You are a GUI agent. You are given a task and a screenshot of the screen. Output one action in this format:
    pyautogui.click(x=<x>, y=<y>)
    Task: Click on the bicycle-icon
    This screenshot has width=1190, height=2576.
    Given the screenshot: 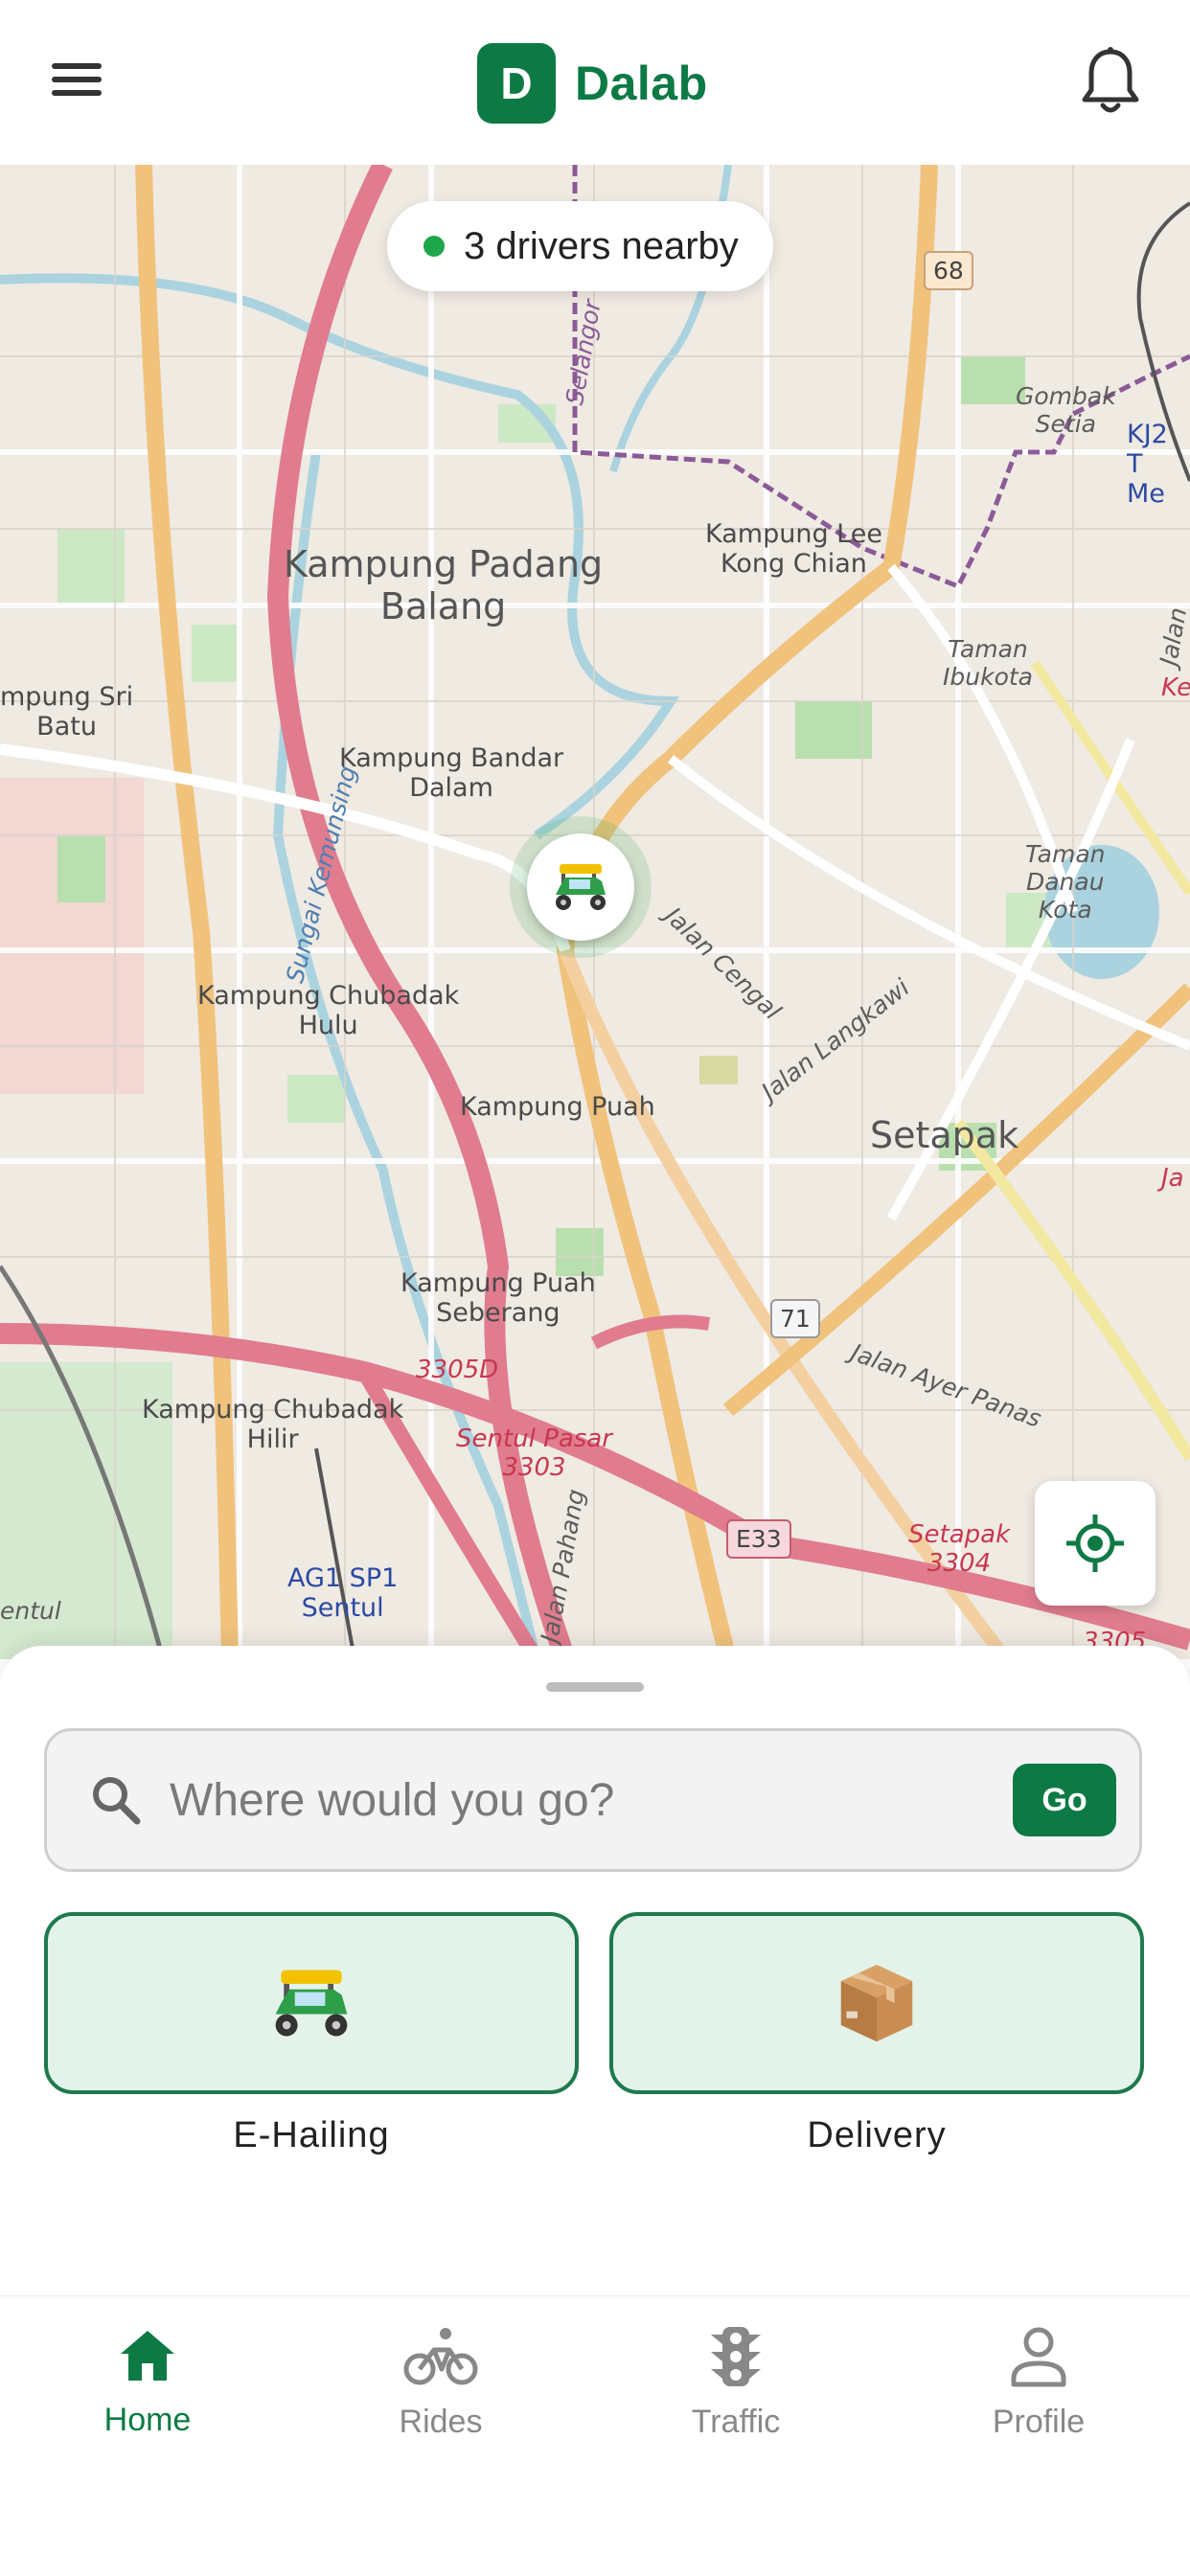 What is the action you would take?
    pyautogui.click(x=441, y=2356)
    